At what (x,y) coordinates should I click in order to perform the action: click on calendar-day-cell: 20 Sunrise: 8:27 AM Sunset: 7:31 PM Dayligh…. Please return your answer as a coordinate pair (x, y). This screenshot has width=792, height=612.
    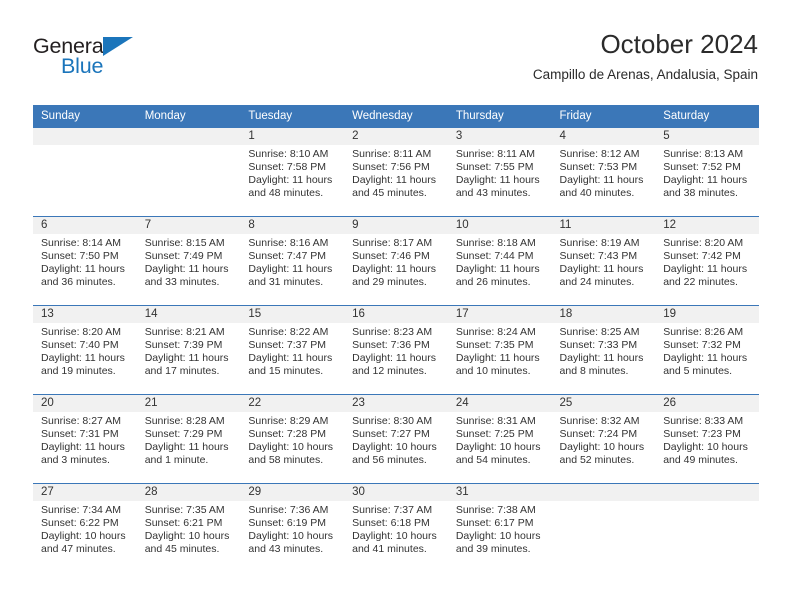
    Looking at the image, I should click on (85, 439).